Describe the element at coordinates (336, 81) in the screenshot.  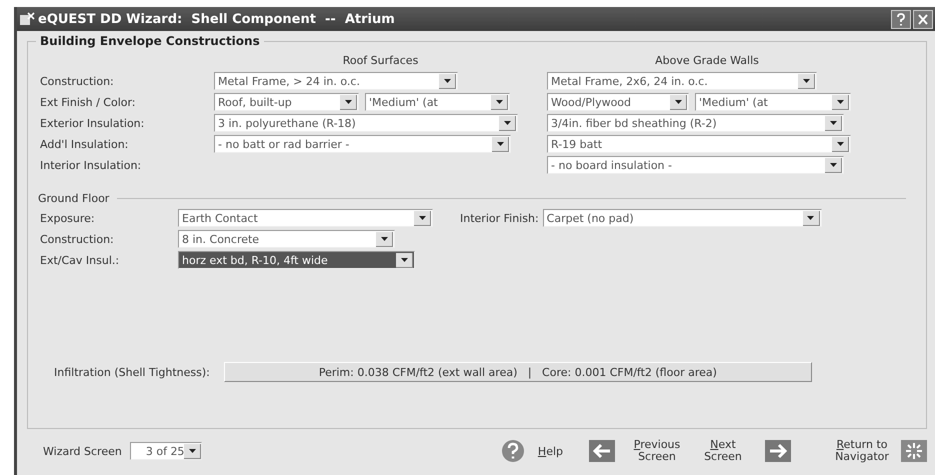
I see `dropdown: Metal Frame, > 24 in. o.c.` at that location.